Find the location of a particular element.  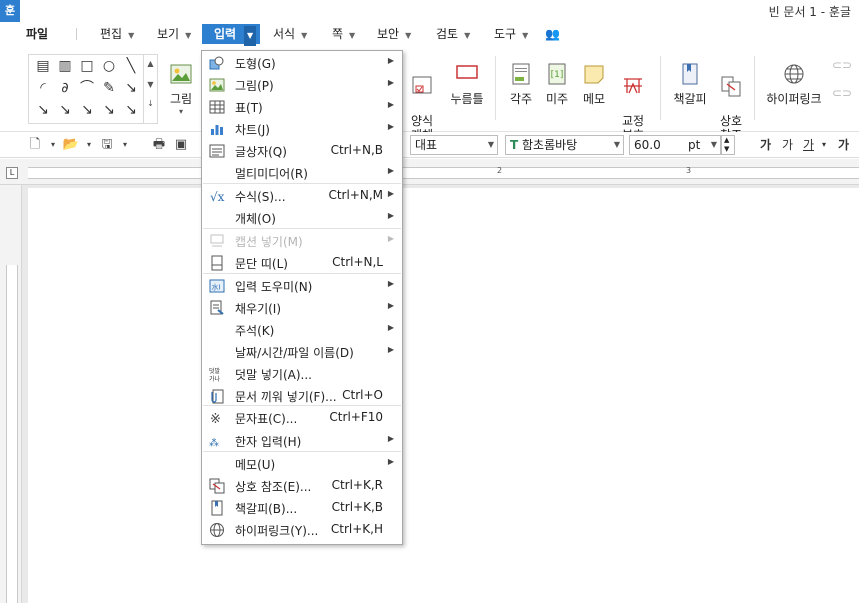

char-smaller-button: 가 is located at coordinates (787, 144).